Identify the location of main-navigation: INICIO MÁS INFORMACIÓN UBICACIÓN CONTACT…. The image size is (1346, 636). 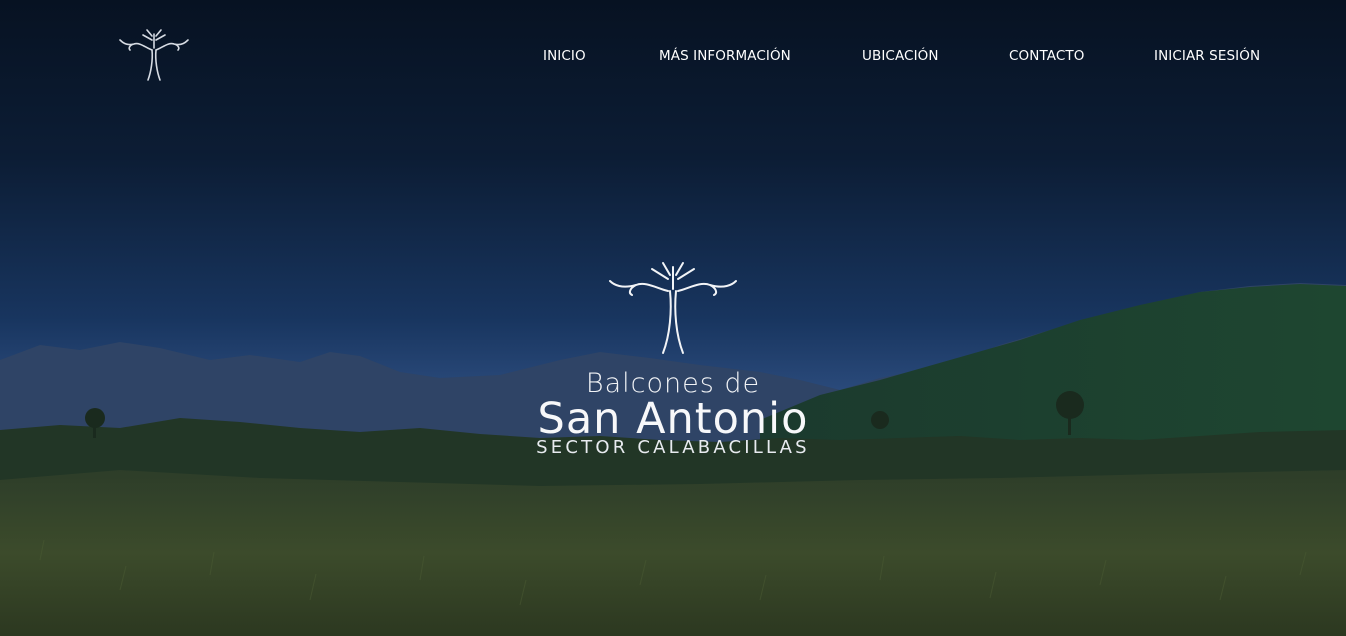
(673, 58).